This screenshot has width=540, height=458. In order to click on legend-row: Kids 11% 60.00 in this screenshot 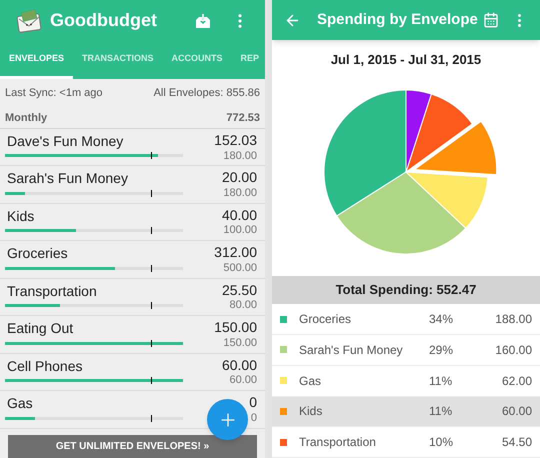, I will do `click(406, 412)`.